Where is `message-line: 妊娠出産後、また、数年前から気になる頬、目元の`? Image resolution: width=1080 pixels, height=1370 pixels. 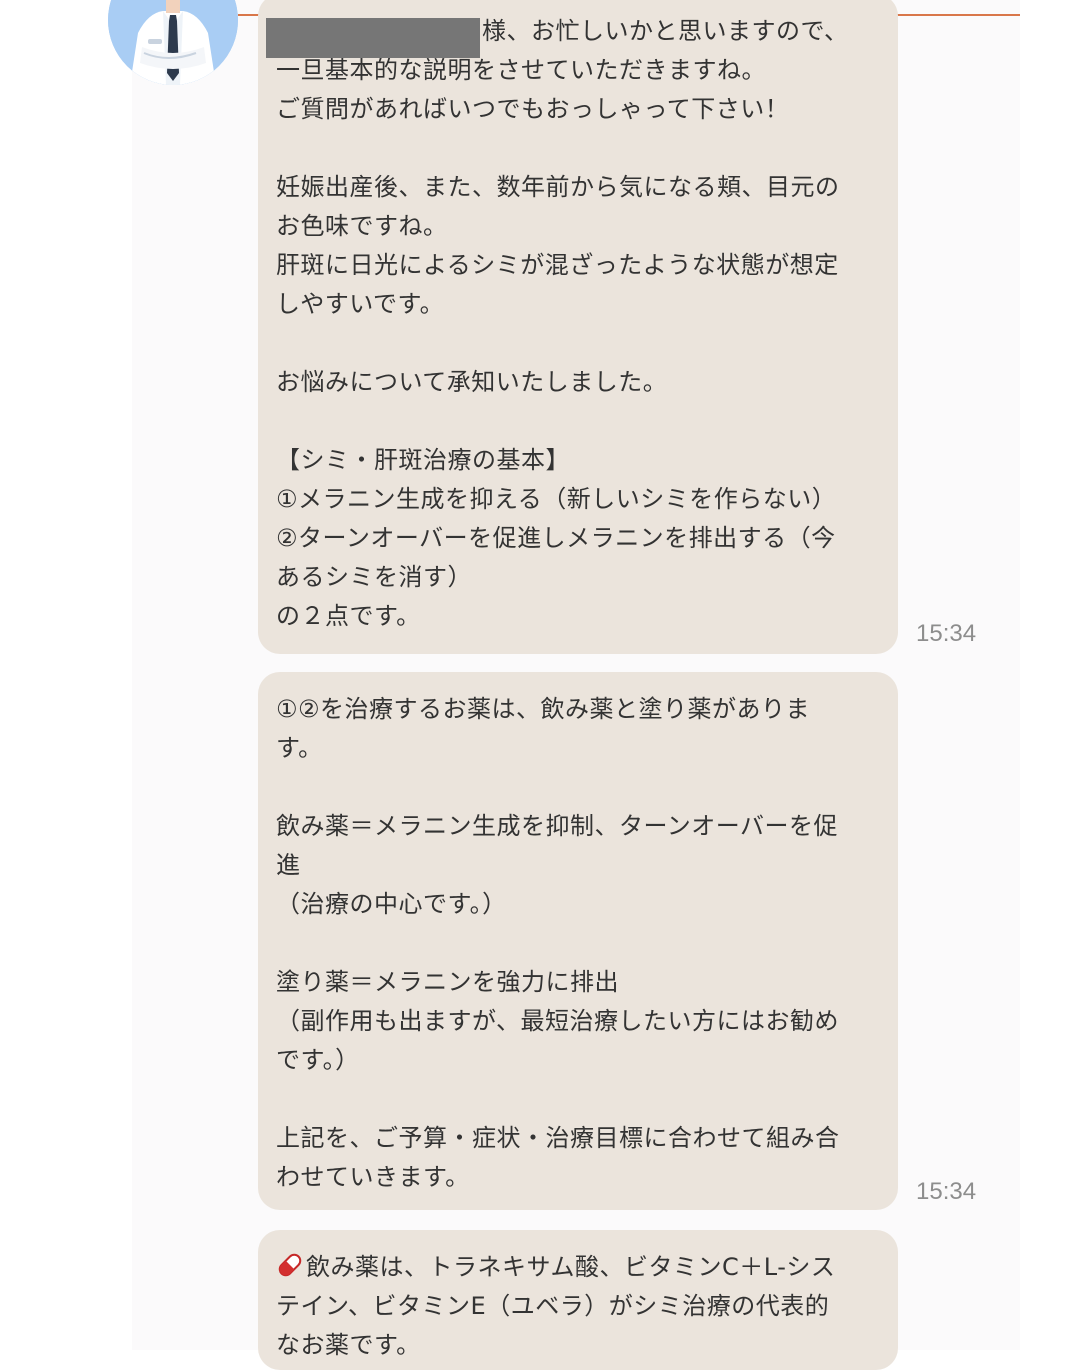
message-line: 妊娠出産後、また、数年前から気になる頬、目元の is located at coordinates (558, 187).